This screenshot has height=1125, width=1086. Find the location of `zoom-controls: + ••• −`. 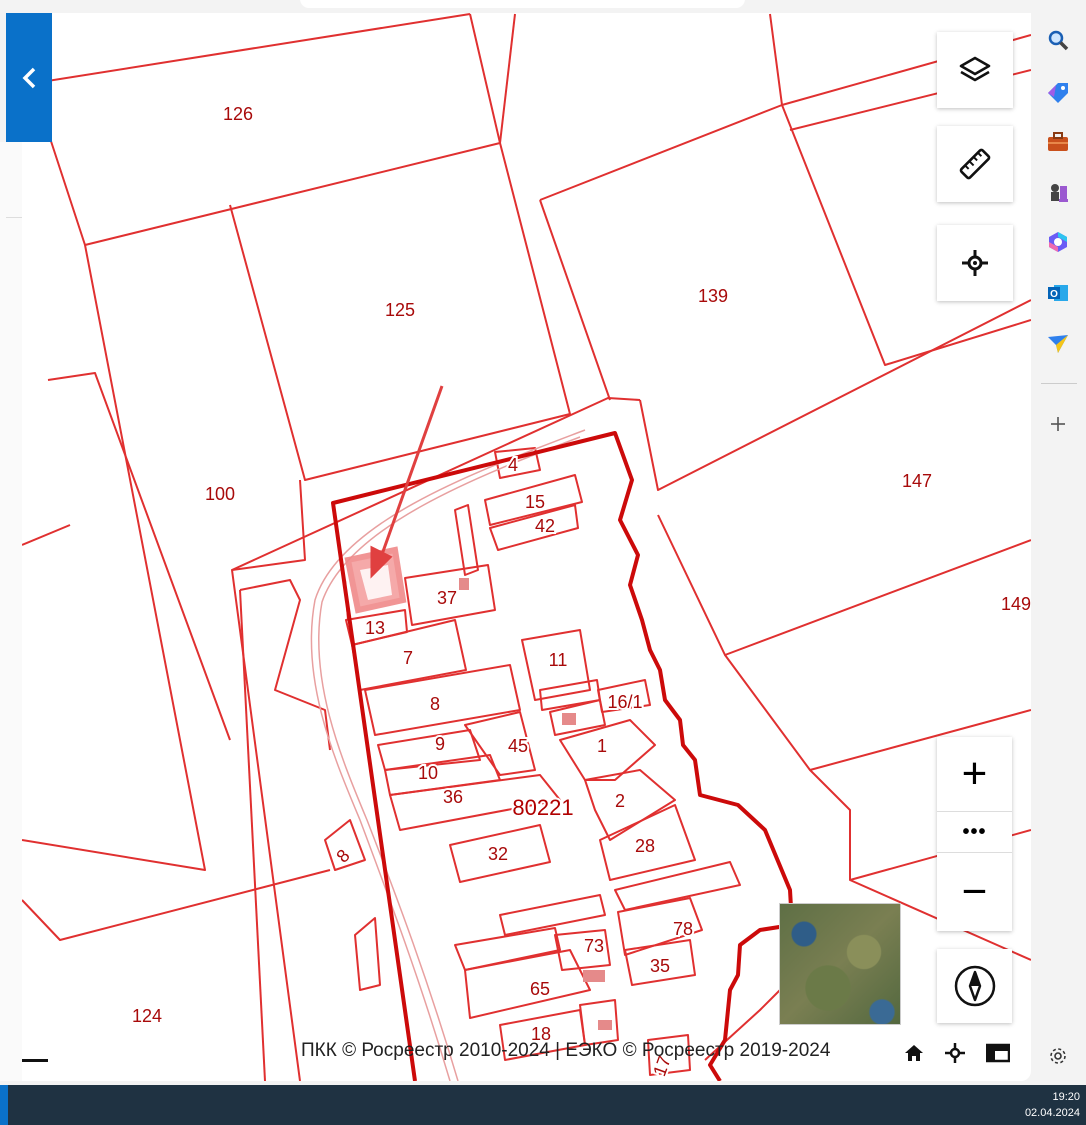

zoom-controls: + ••• − is located at coordinates (974, 834).